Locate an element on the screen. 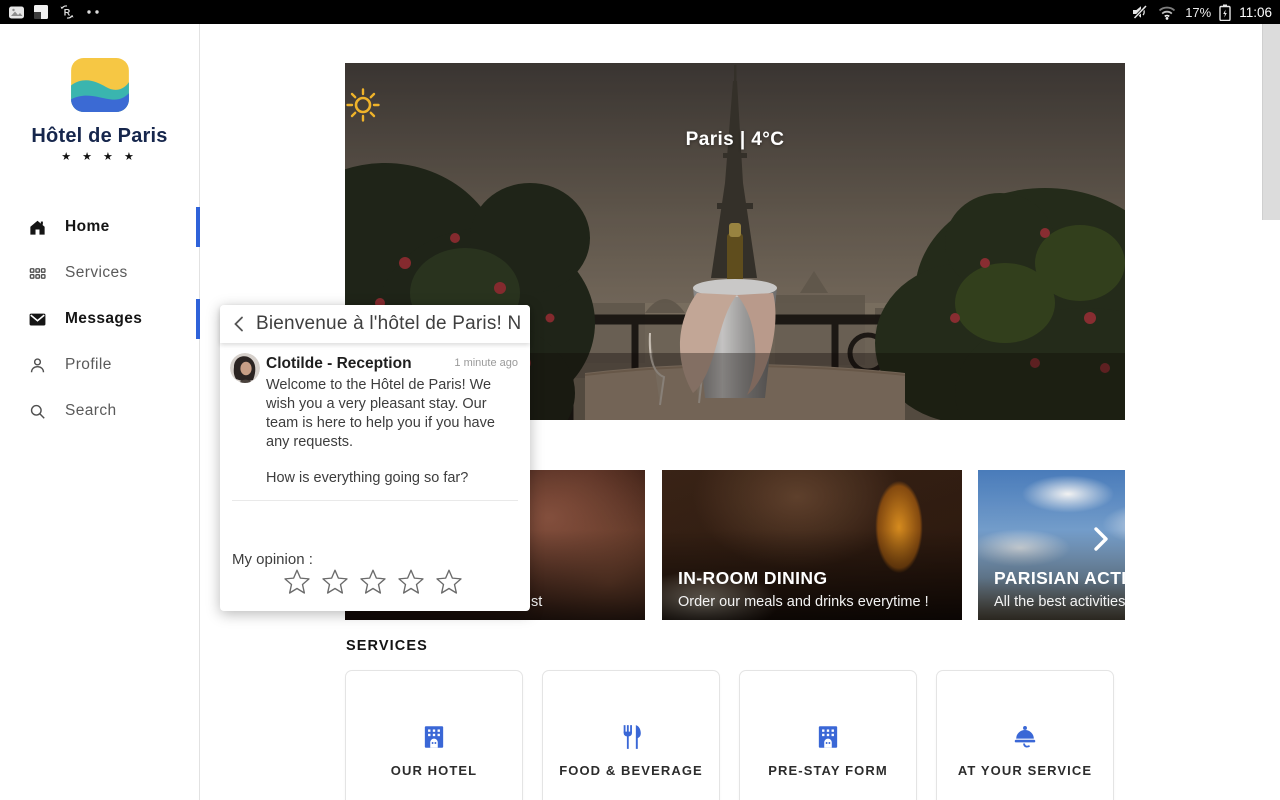 This screenshot has width=1280, height=800. hotel-stars: ★ ★ ★ ★ is located at coordinates (99, 157).